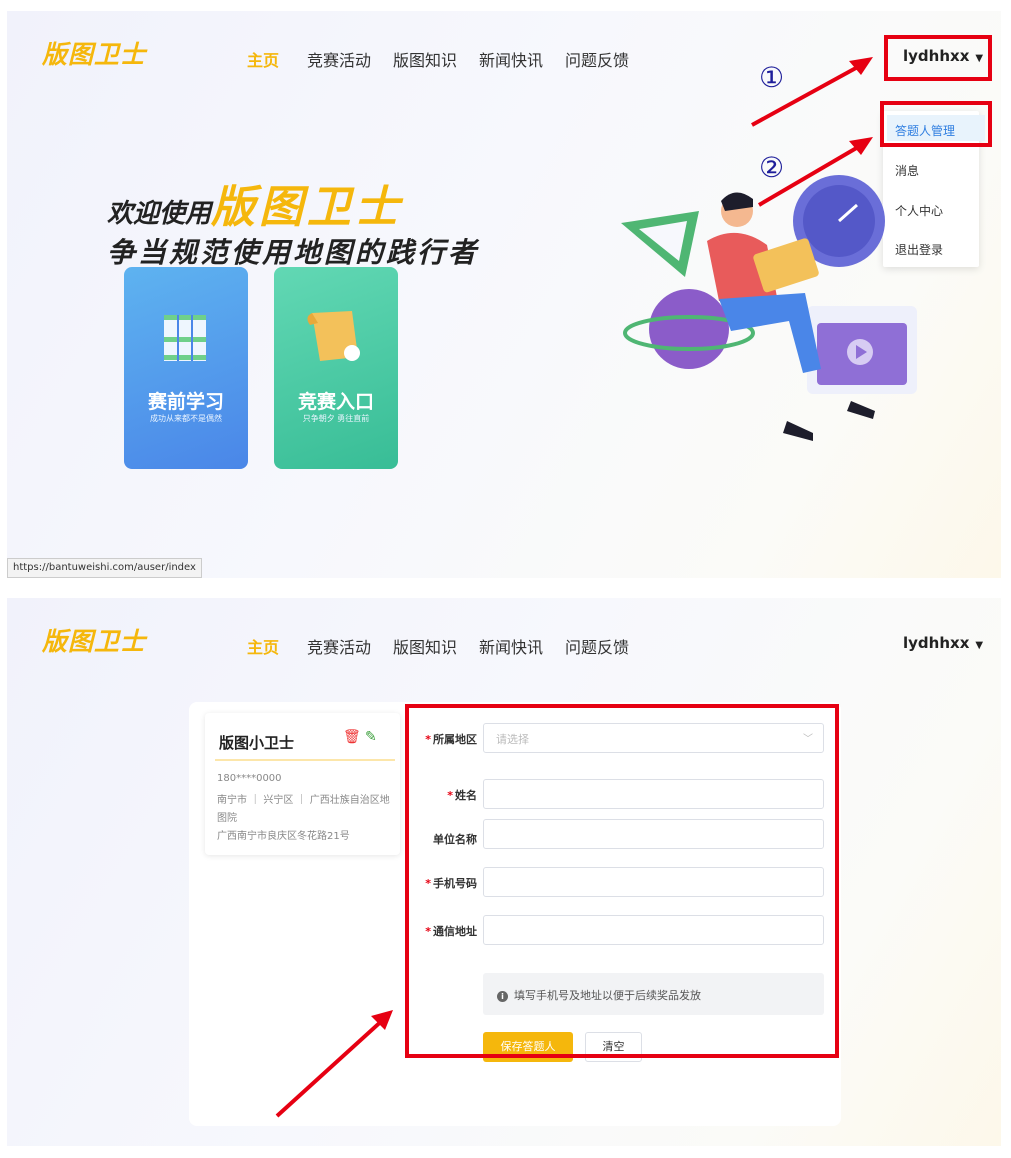 This screenshot has width=1011, height=1158. I want to click on status-bar-url: https://bantuweishi.com/auser/index, so click(104, 568).